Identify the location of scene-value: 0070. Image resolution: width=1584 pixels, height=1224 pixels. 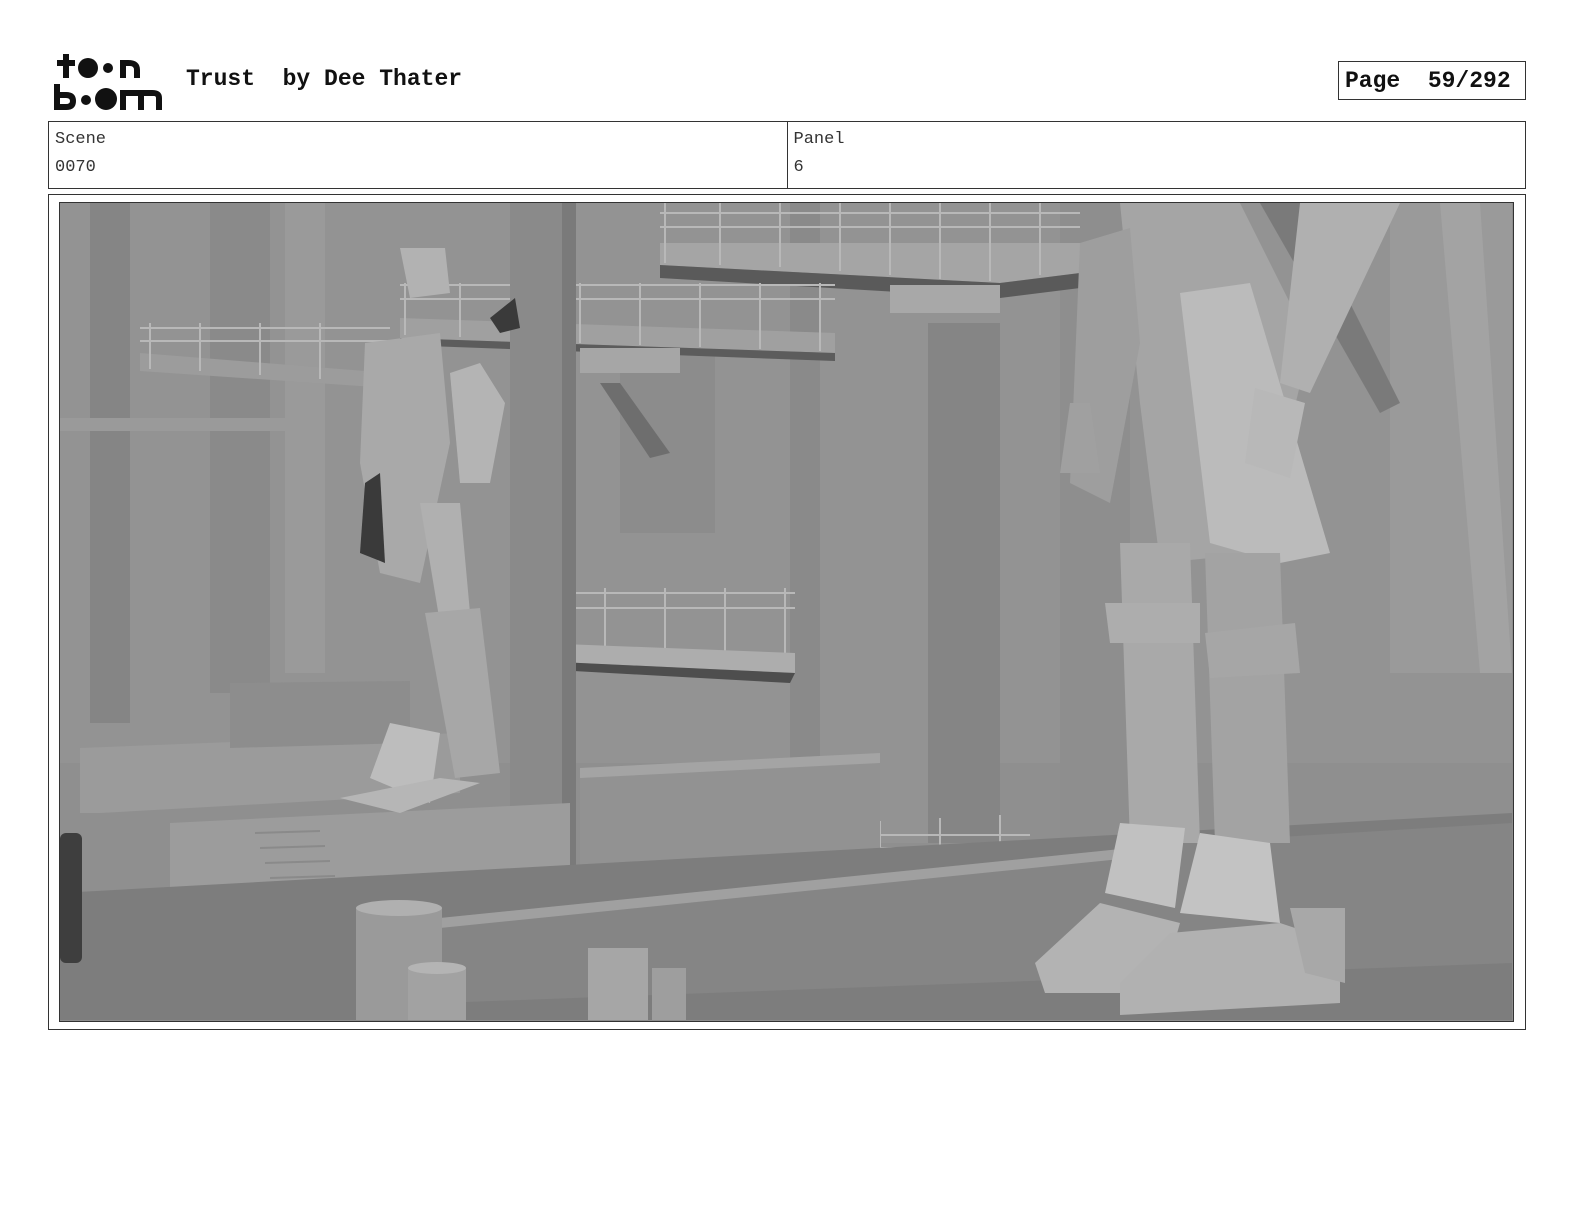
(75, 167).